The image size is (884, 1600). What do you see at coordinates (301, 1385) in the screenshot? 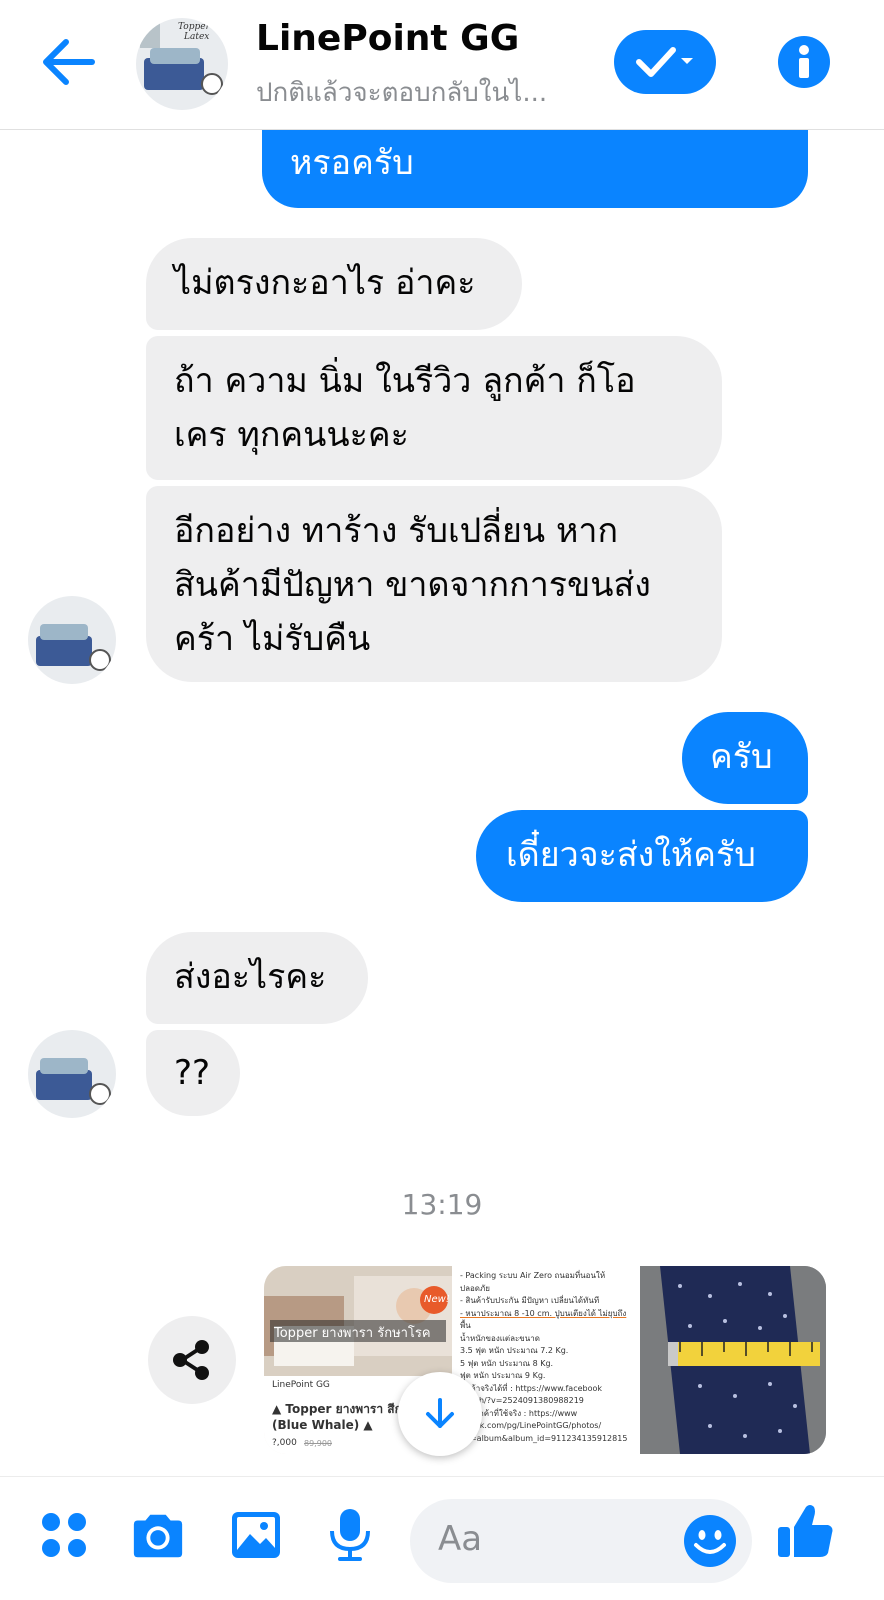
I see `page-name: LinePoint GG` at bounding box center [301, 1385].